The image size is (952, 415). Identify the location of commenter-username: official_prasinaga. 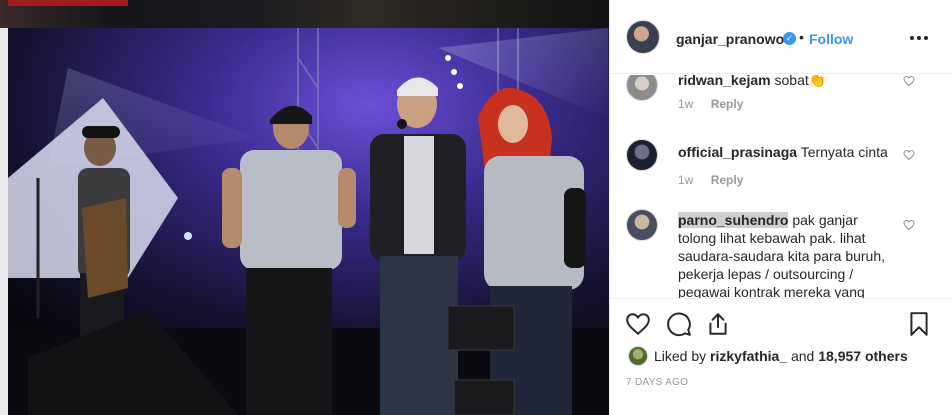
(737, 152).